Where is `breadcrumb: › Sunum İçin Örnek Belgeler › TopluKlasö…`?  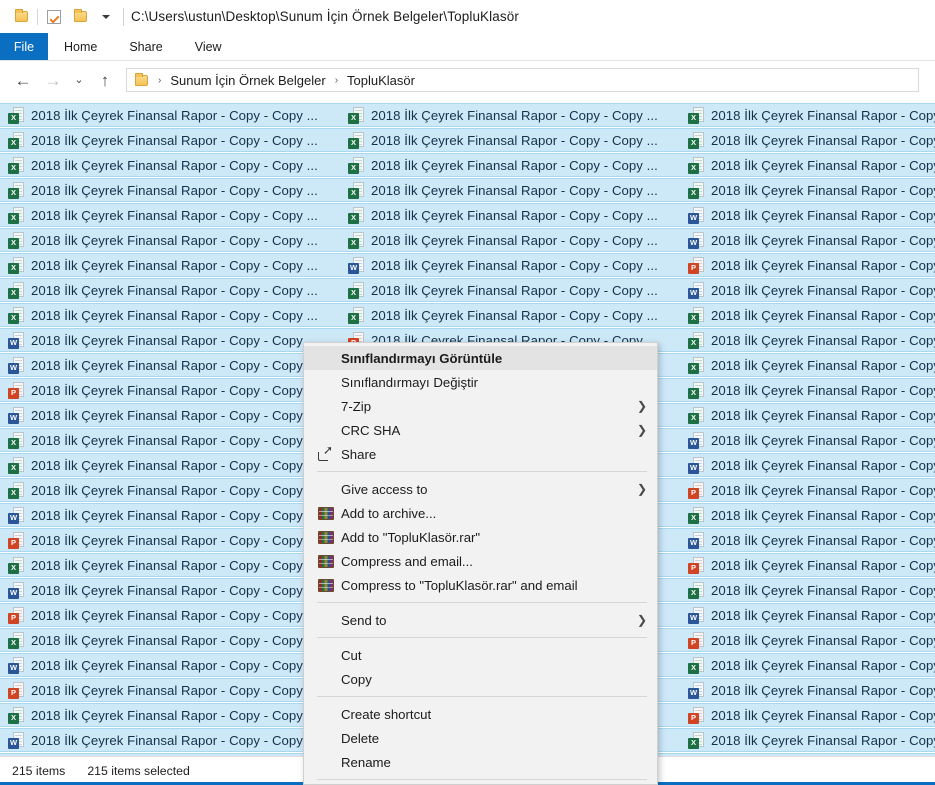 breadcrumb: › Sunum İçin Örnek Belgeler › TopluKlasö… is located at coordinates (522, 80).